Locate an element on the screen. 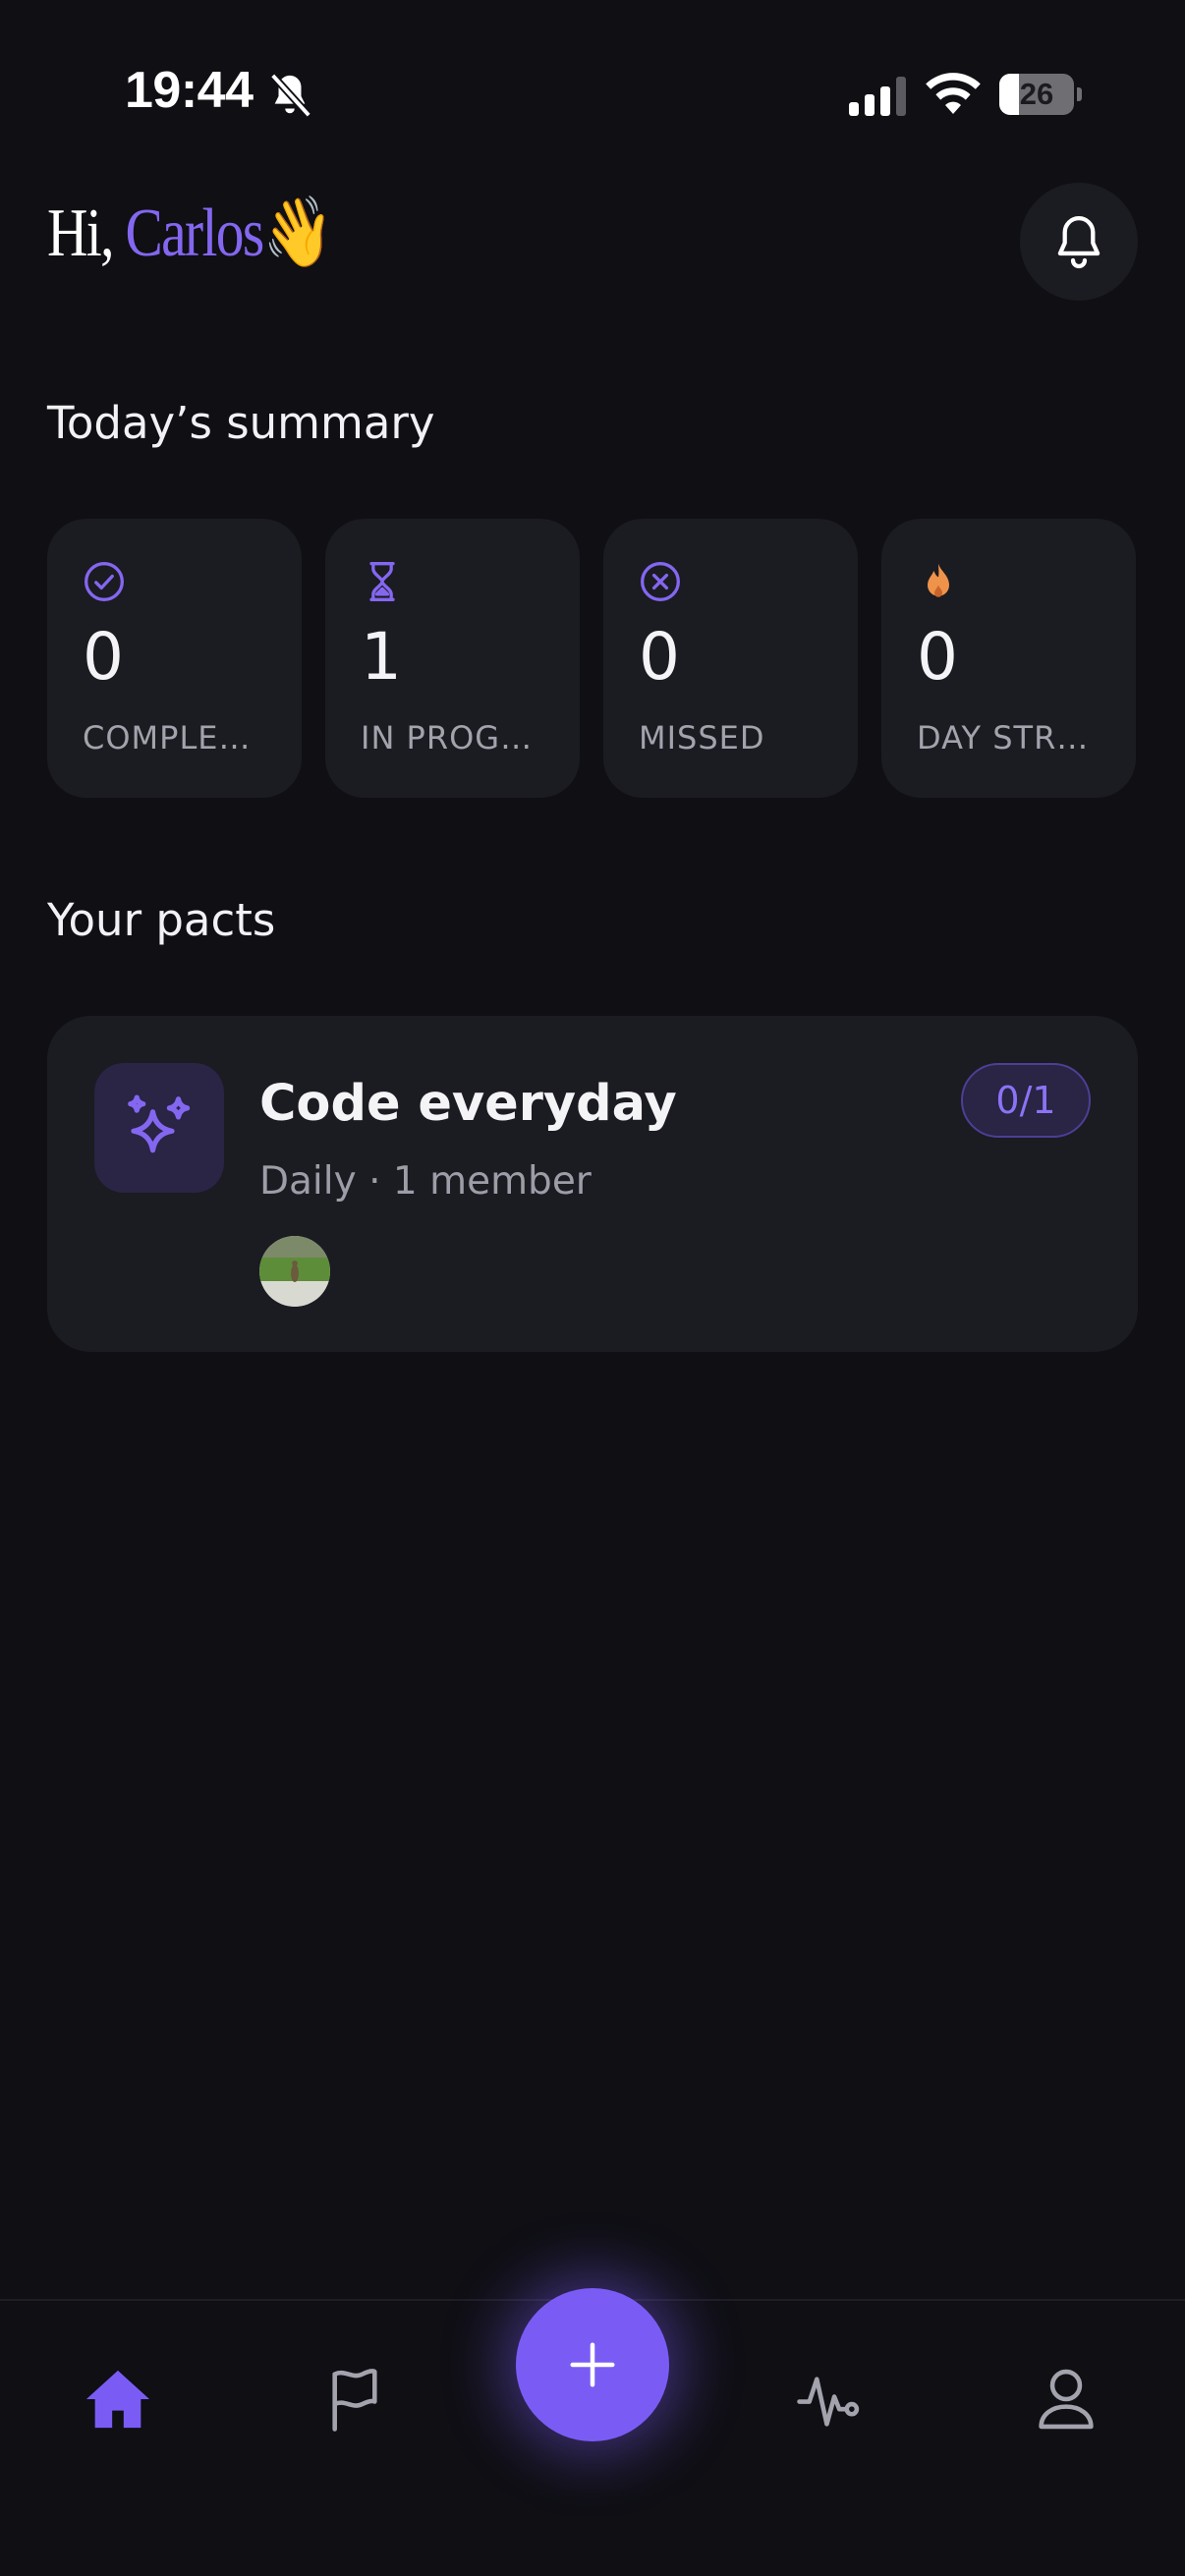  sparkles-icon is located at coordinates (160, 1123).